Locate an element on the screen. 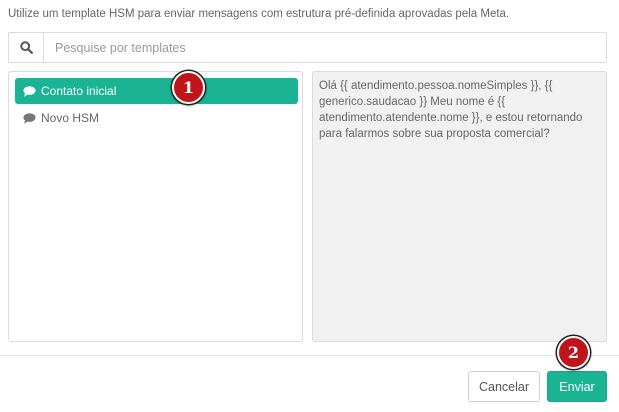 This screenshot has height=412, width=619. search-bar is located at coordinates (307, 47).